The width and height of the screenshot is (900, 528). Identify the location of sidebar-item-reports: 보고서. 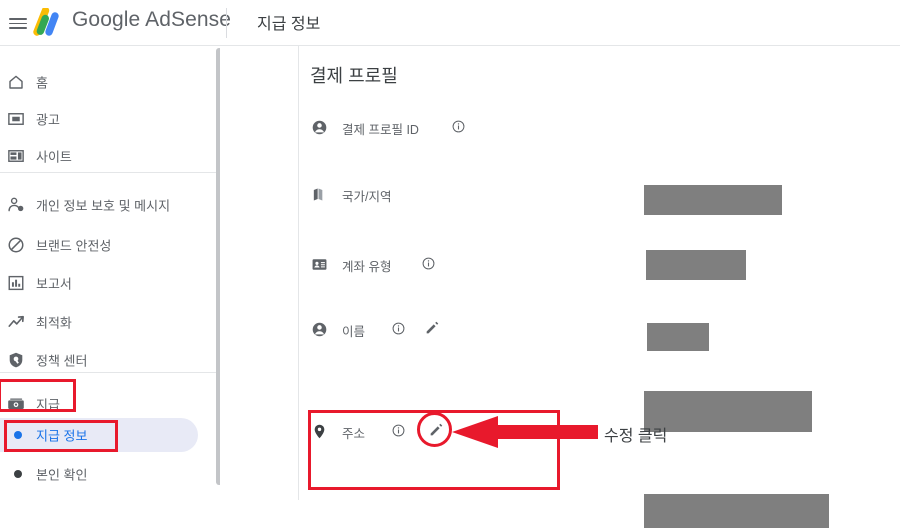
(110, 283).